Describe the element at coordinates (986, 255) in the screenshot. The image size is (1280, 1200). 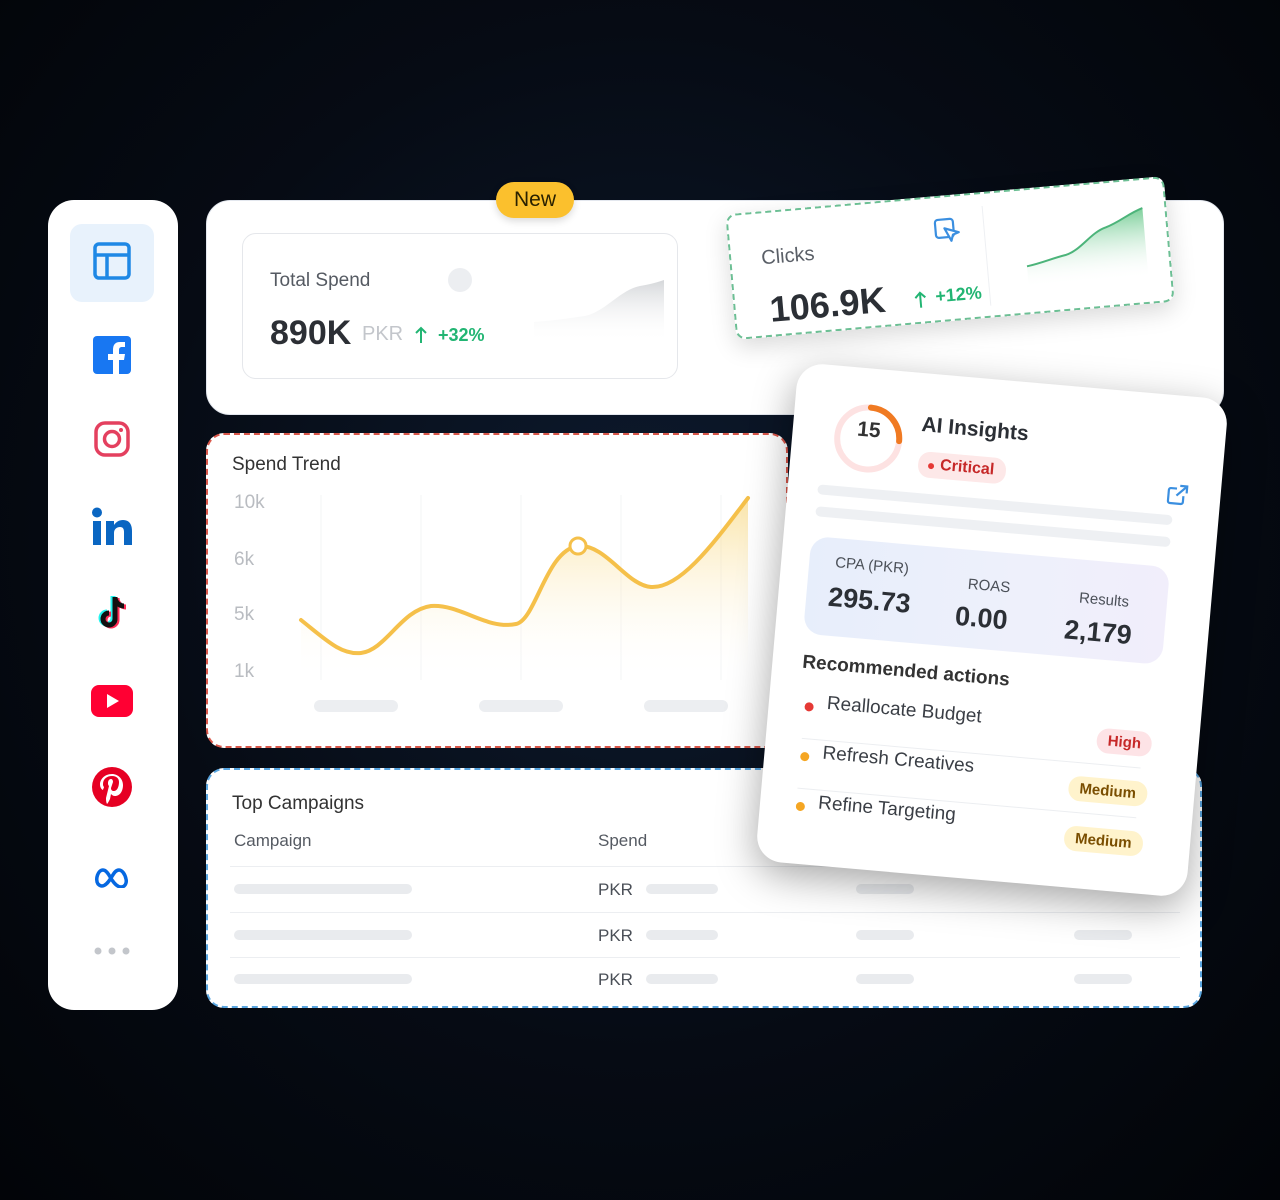
I see `clicks-divider` at that location.